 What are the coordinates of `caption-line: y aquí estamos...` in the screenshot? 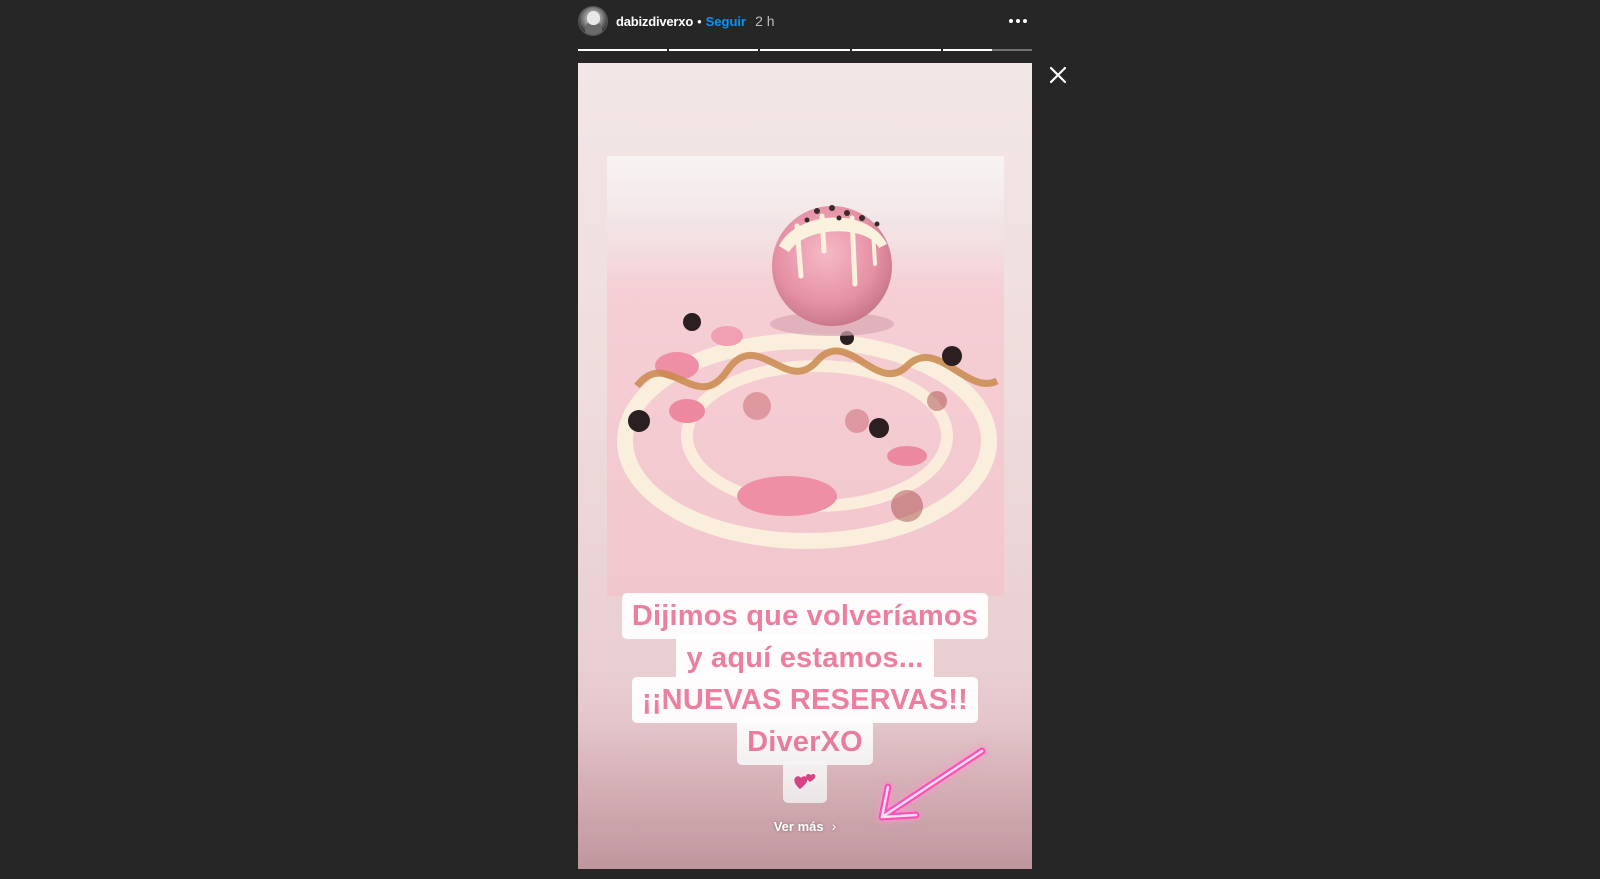 It's located at (805, 658).